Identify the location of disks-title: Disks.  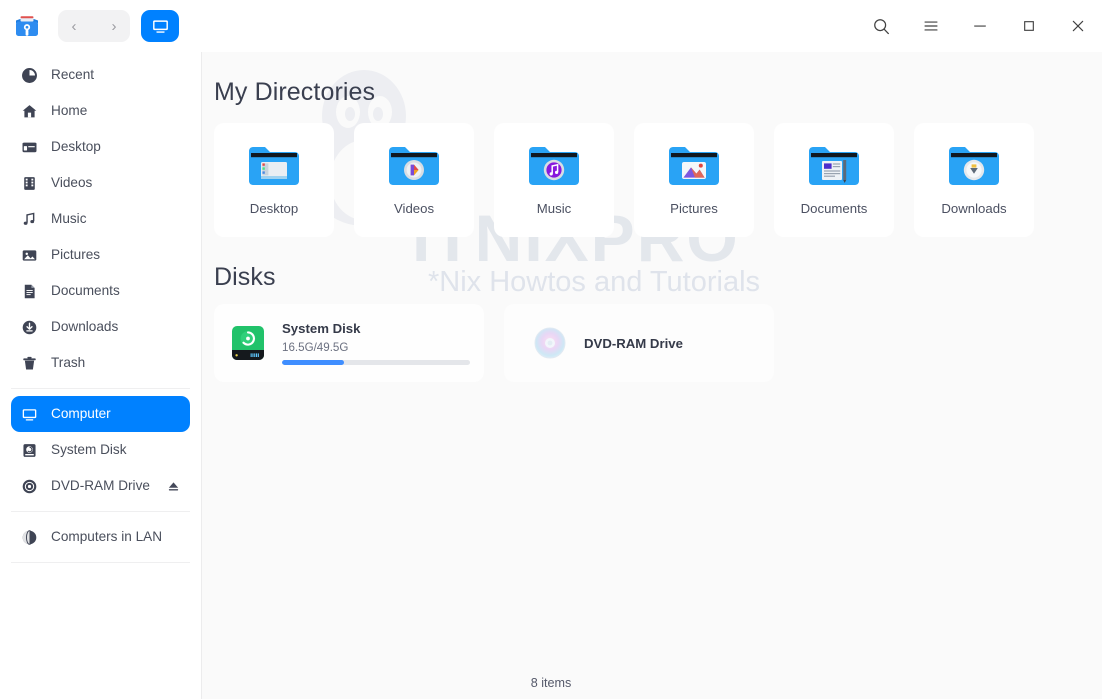
(245, 277).